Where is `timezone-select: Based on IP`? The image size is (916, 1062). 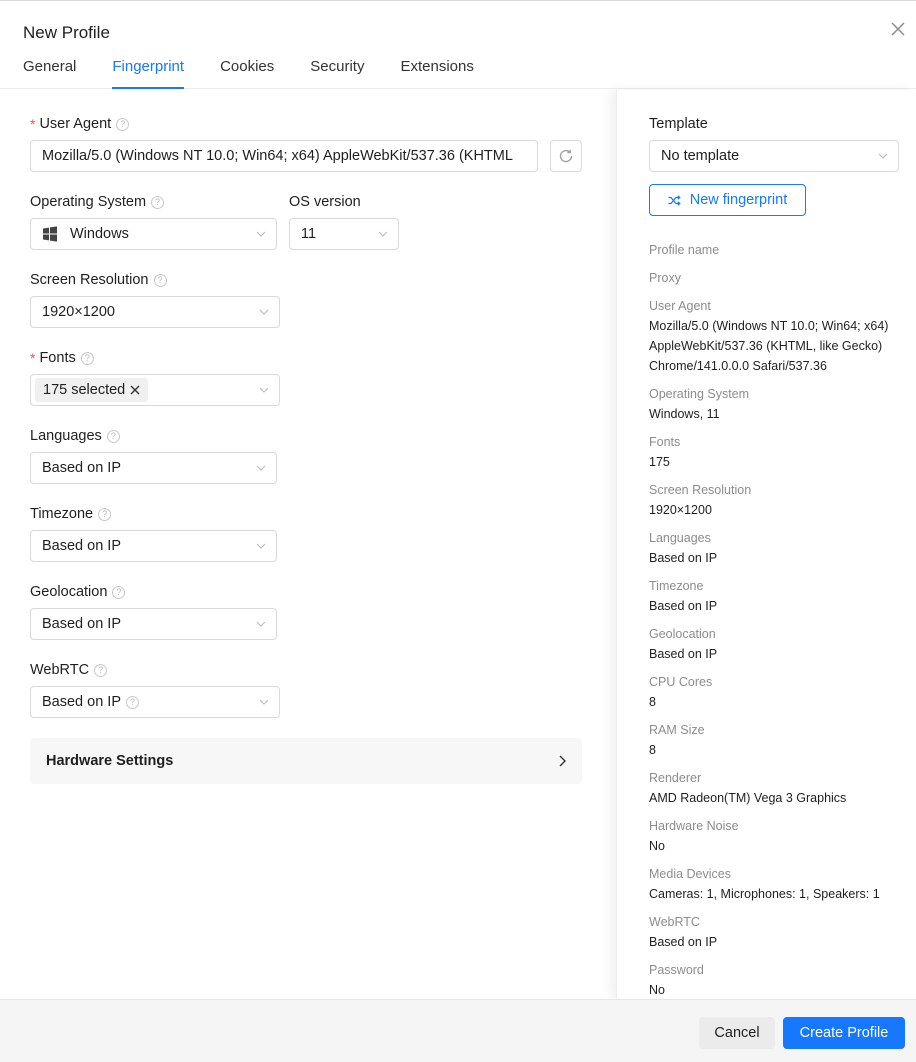
timezone-select: Based on IP is located at coordinates (153, 546).